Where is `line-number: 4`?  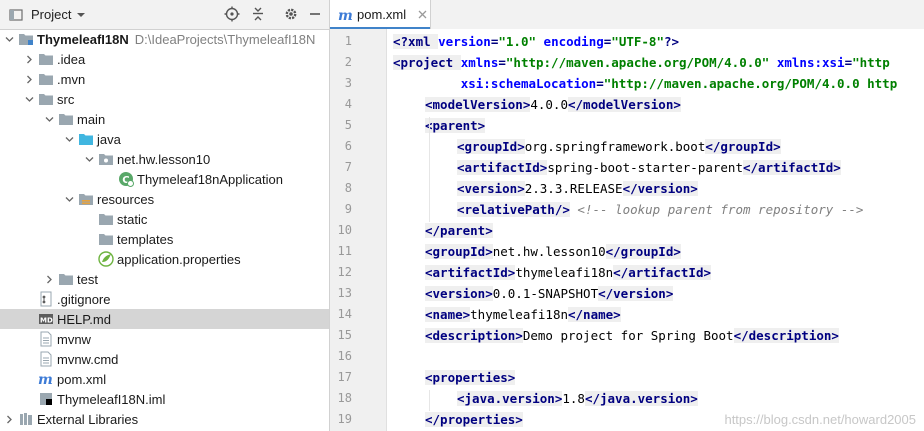
line-number: 4 is located at coordinates (348, 104).